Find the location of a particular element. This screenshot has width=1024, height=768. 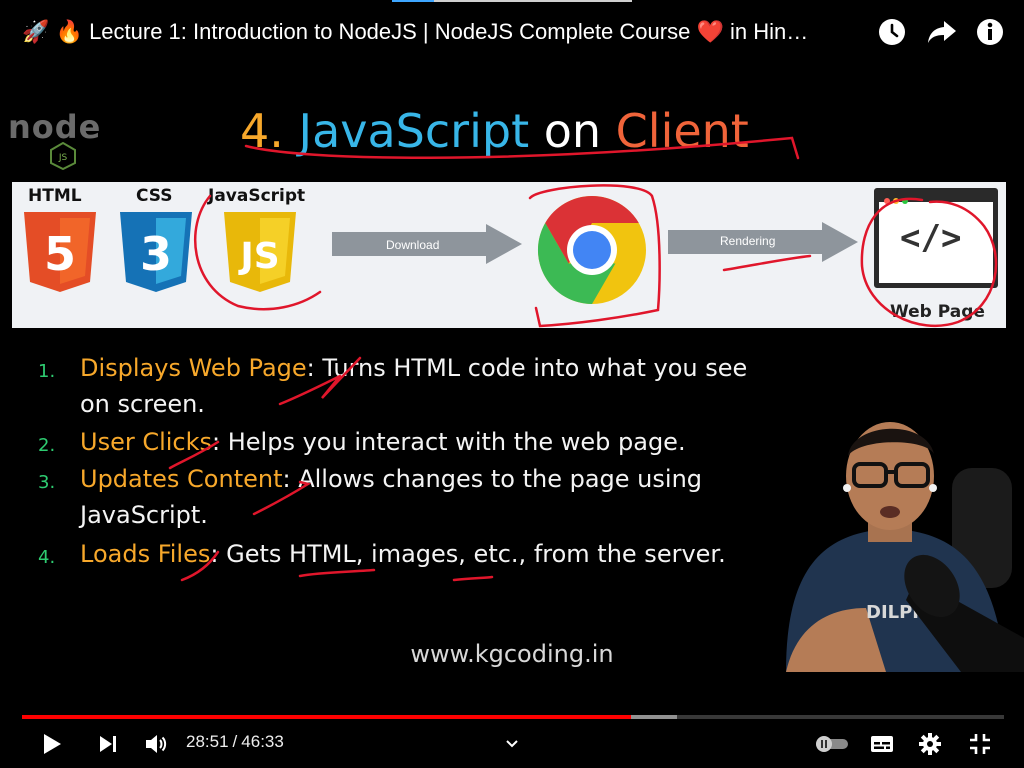

settings-button is located at coordinates (930, 744).